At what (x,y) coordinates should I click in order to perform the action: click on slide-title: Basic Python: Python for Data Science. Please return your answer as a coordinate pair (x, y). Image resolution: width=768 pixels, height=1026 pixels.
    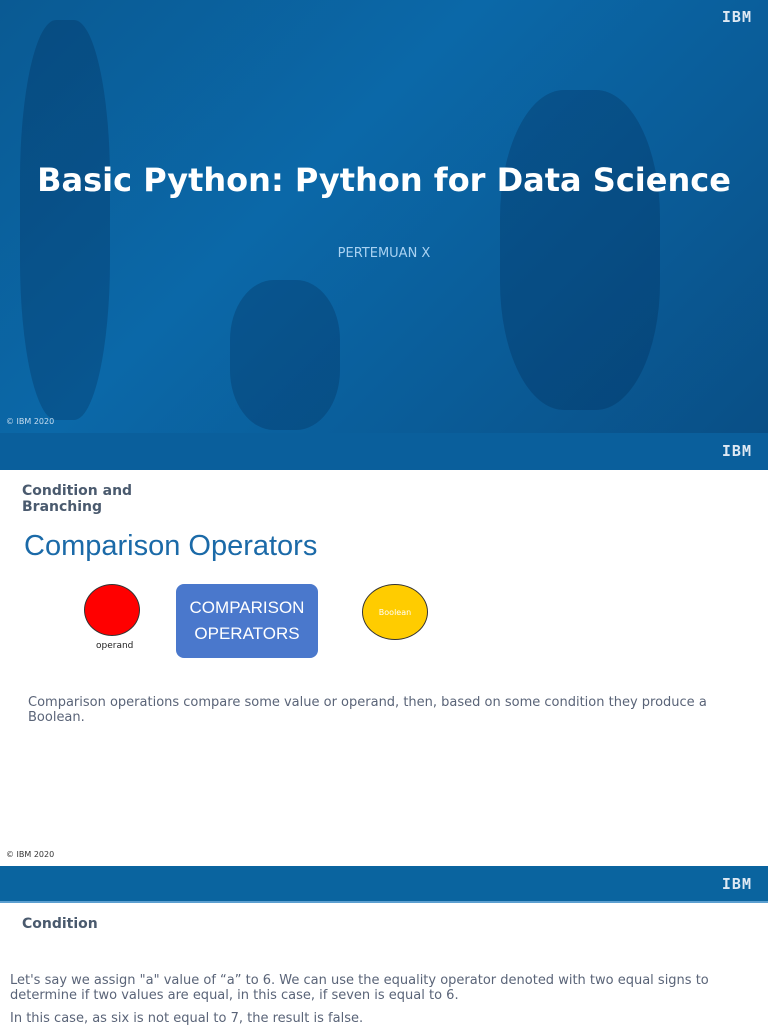
    Looking at the image, I should click on (384, 180).